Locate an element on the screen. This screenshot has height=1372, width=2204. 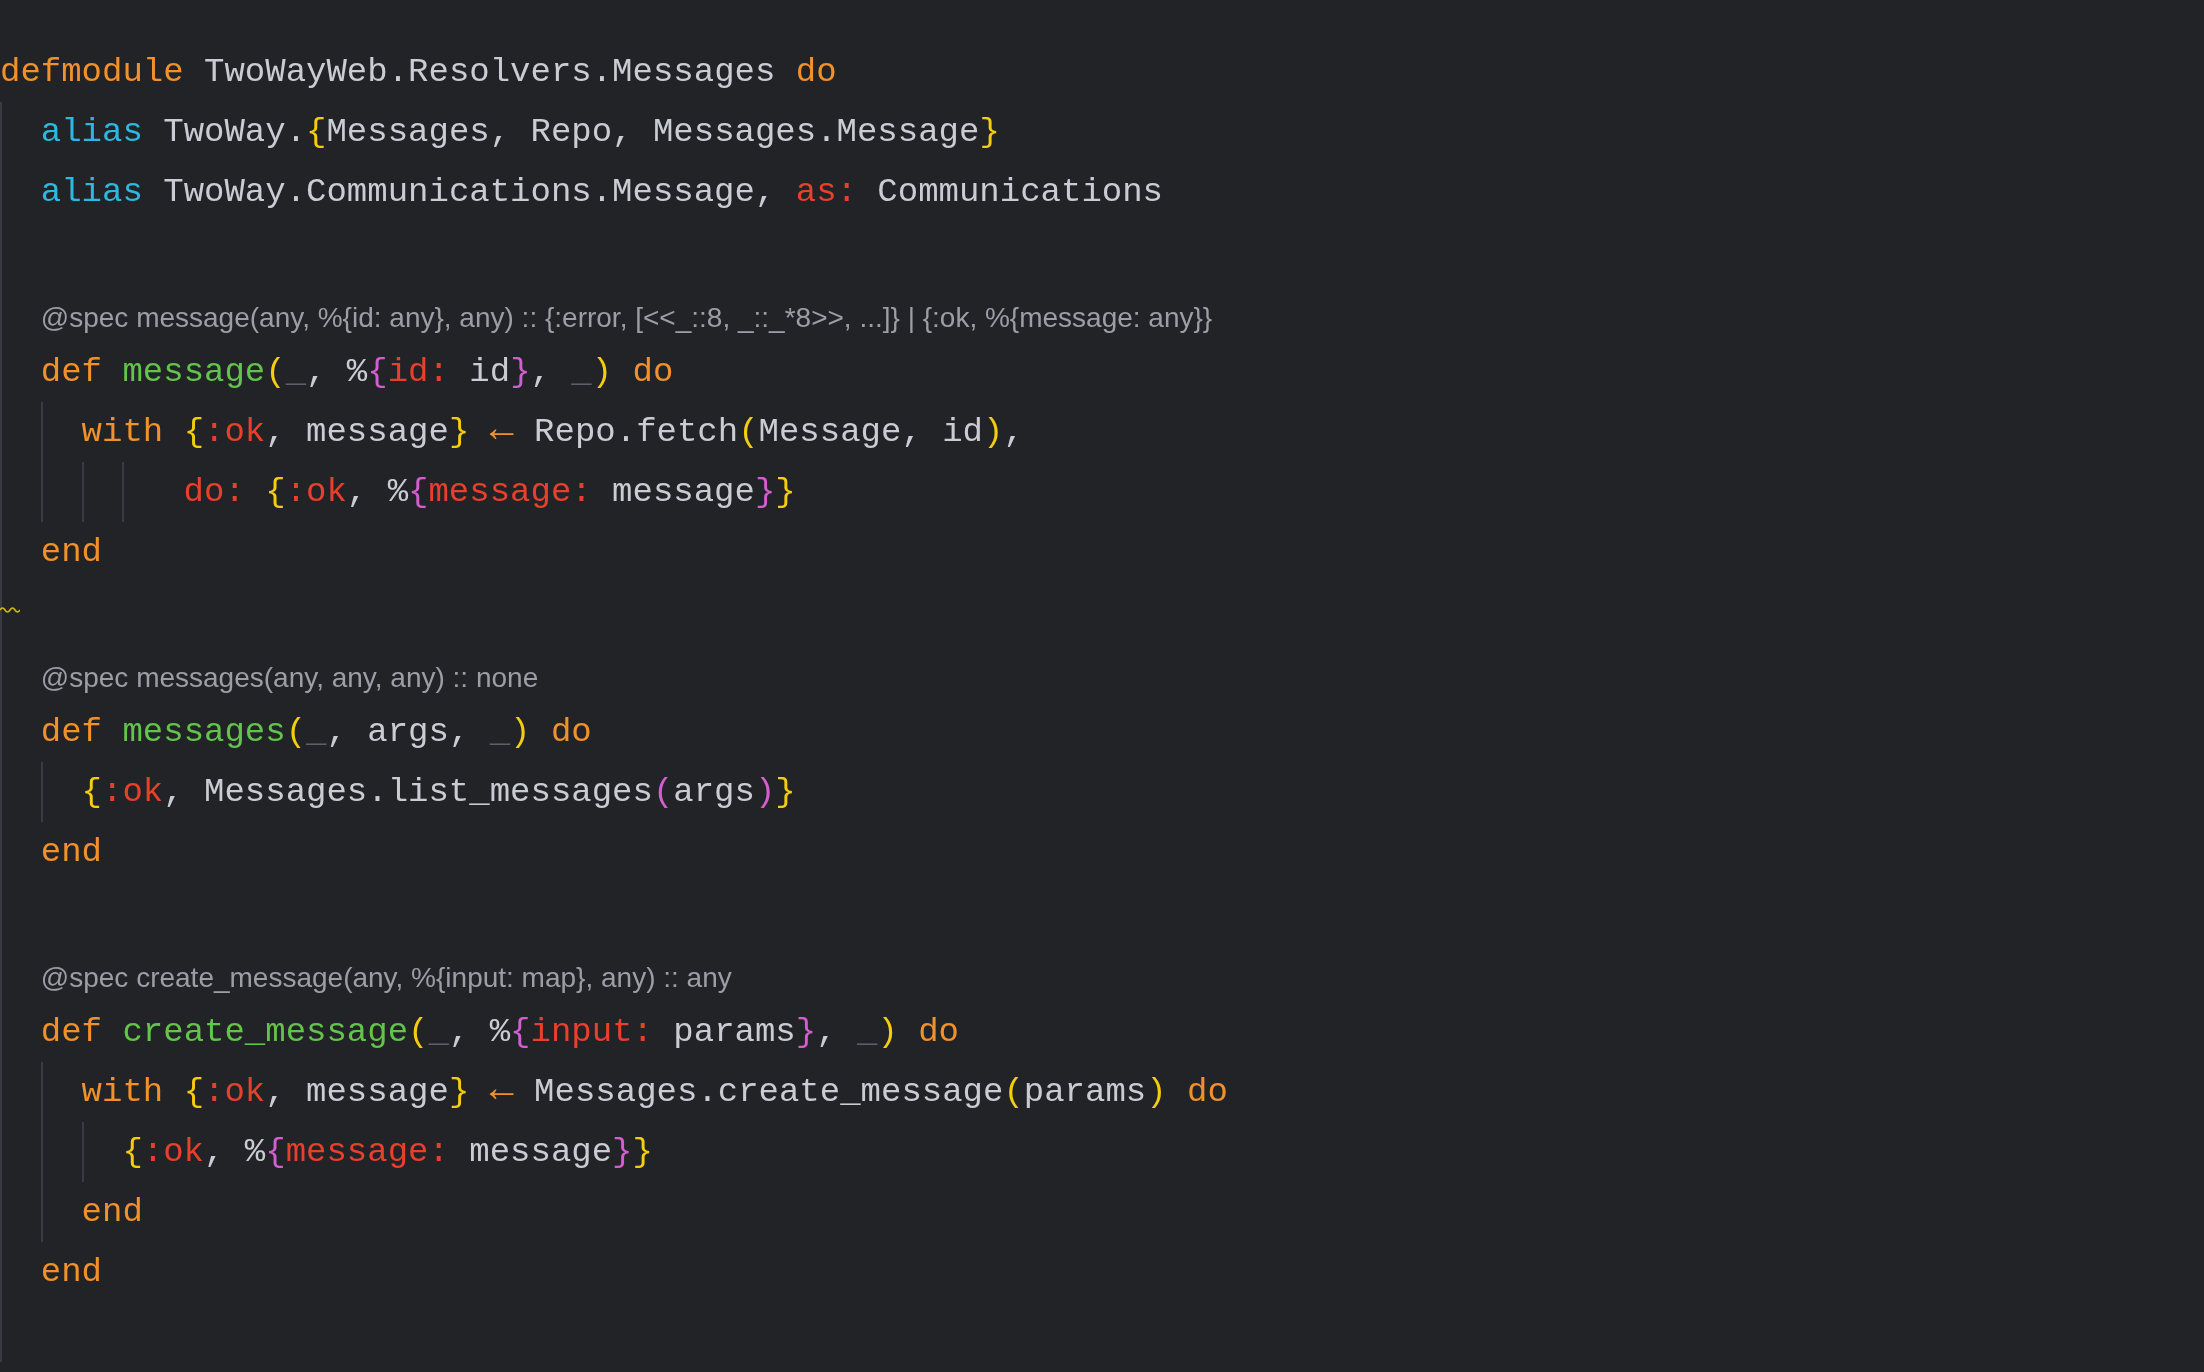
code-line: with {:ok, message} ← Repo.fetch(Message, id), is located at coordinates (552, 431).